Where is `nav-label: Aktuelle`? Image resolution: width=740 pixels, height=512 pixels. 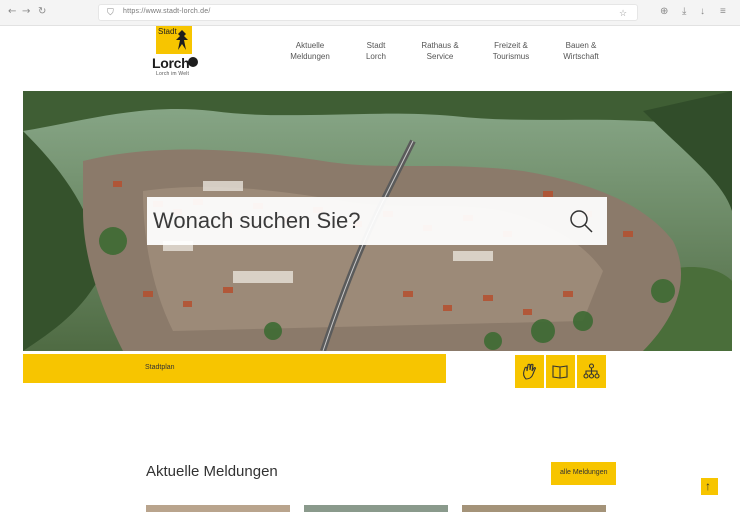
nav-label: Aktuelle is located at coordinates (310, 45).